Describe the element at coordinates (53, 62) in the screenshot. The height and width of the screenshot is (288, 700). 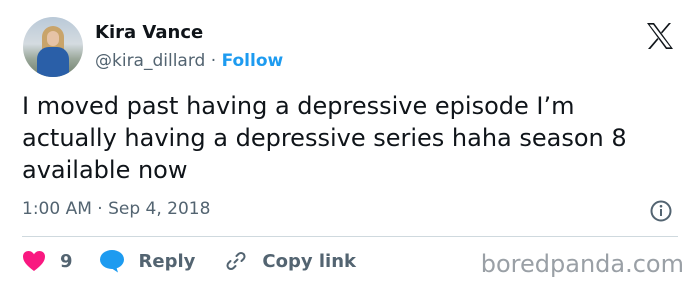
I see `avatar-dress` at that location.